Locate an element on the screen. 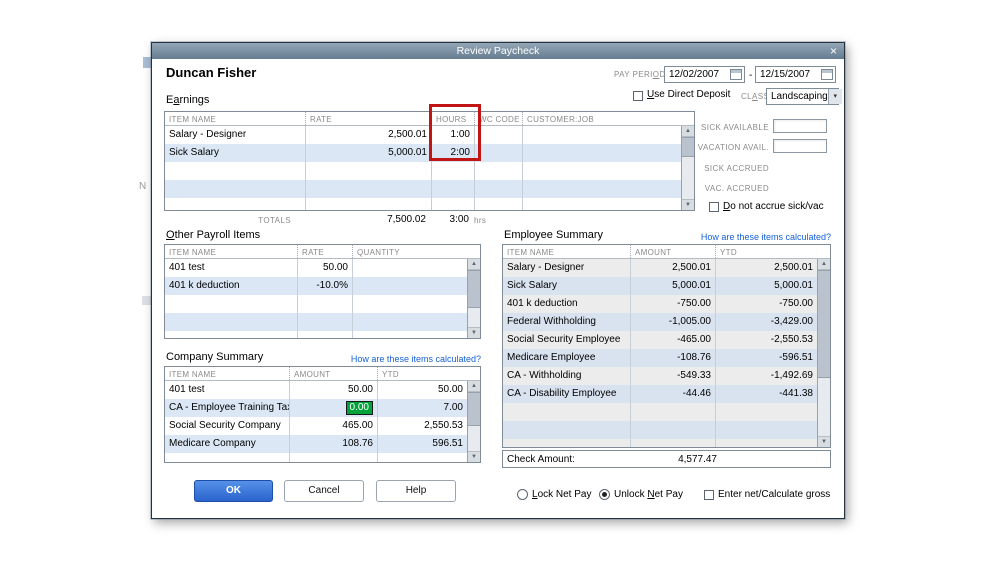 This screenshot has height=562, width=999. item-cell: CA - Employee Training Tax is located at coordinates (227, 408).